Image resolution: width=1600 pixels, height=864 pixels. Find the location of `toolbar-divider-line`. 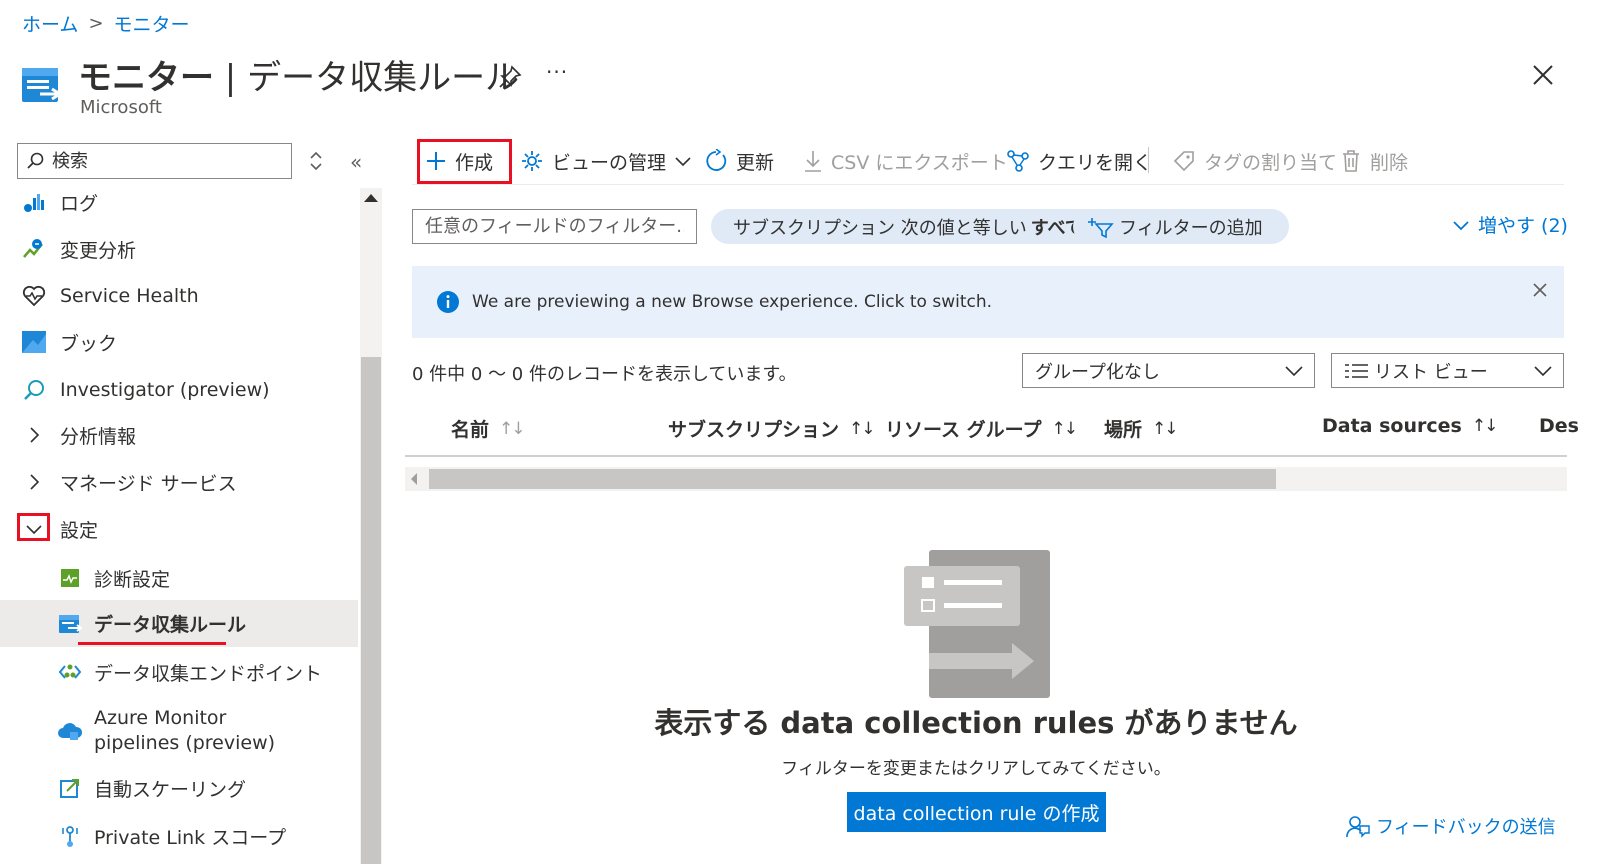

toolbar-divider-line is located at coordinates (988, 184).